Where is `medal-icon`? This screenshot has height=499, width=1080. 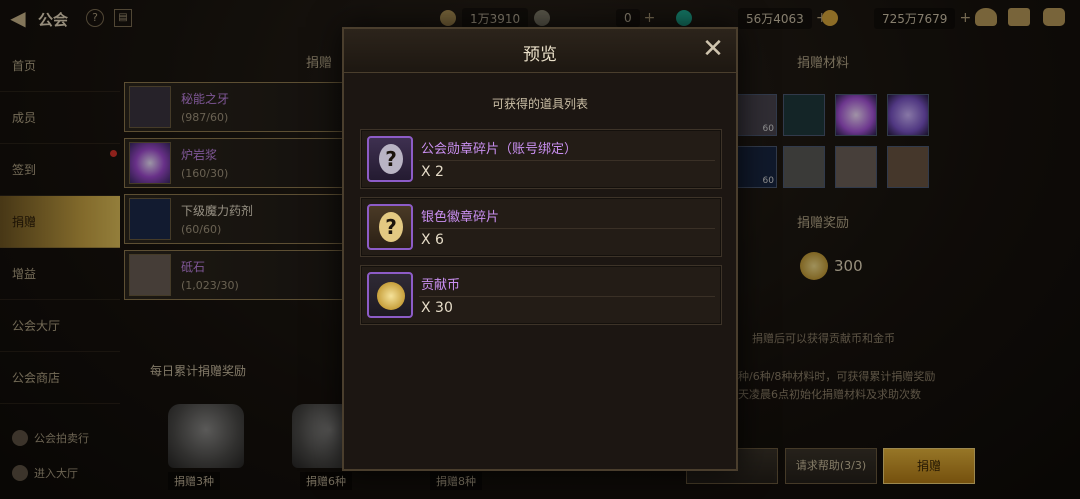 medal-icon is located at coordinates (391, 296).